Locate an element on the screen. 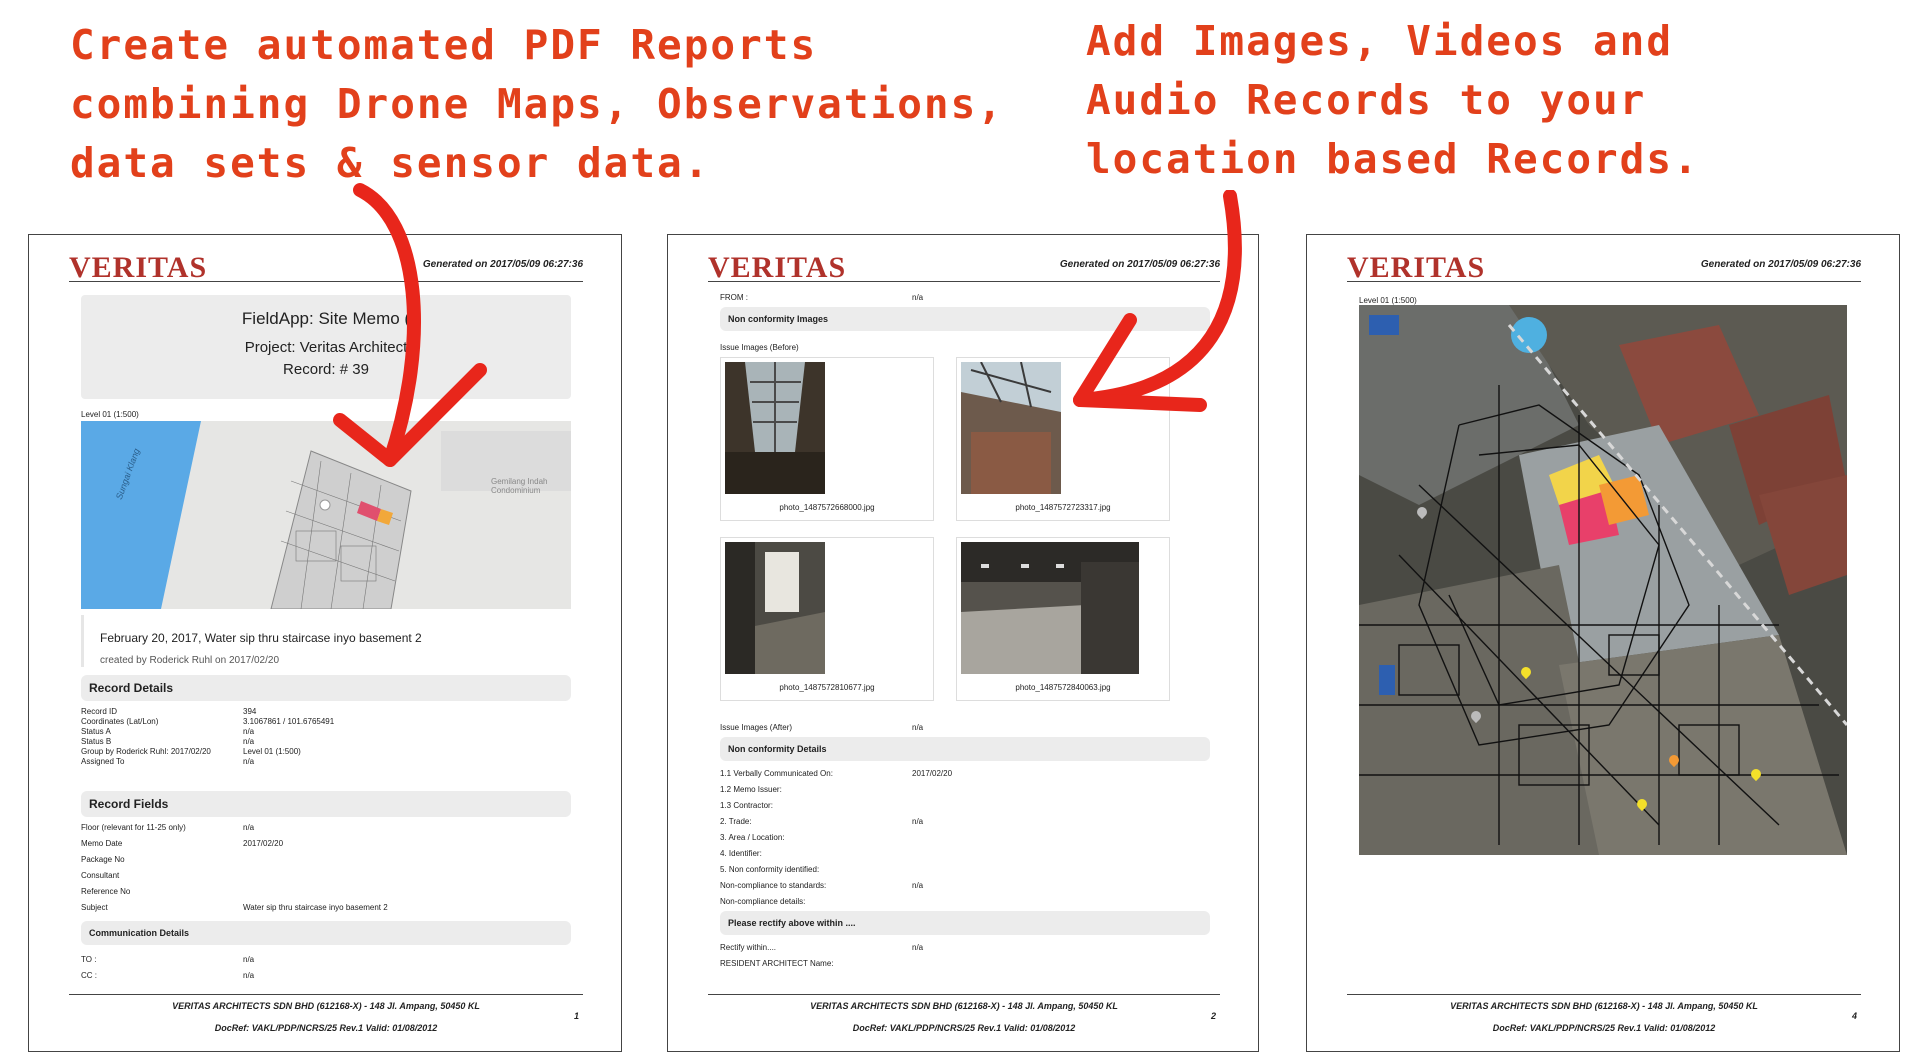  field-label: Consultant is located at coordinates (100, 875).